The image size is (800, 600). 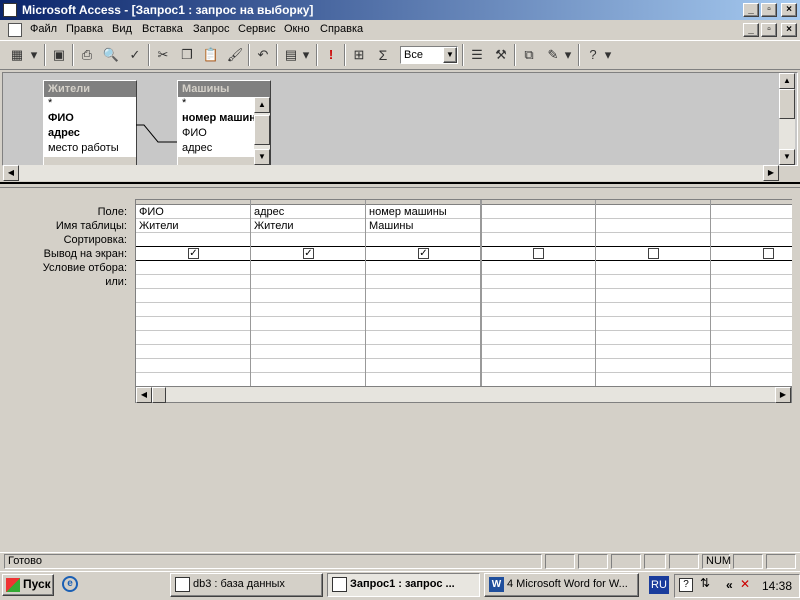 I want to click on menu-file: Файл, so click(x=43, y=29).